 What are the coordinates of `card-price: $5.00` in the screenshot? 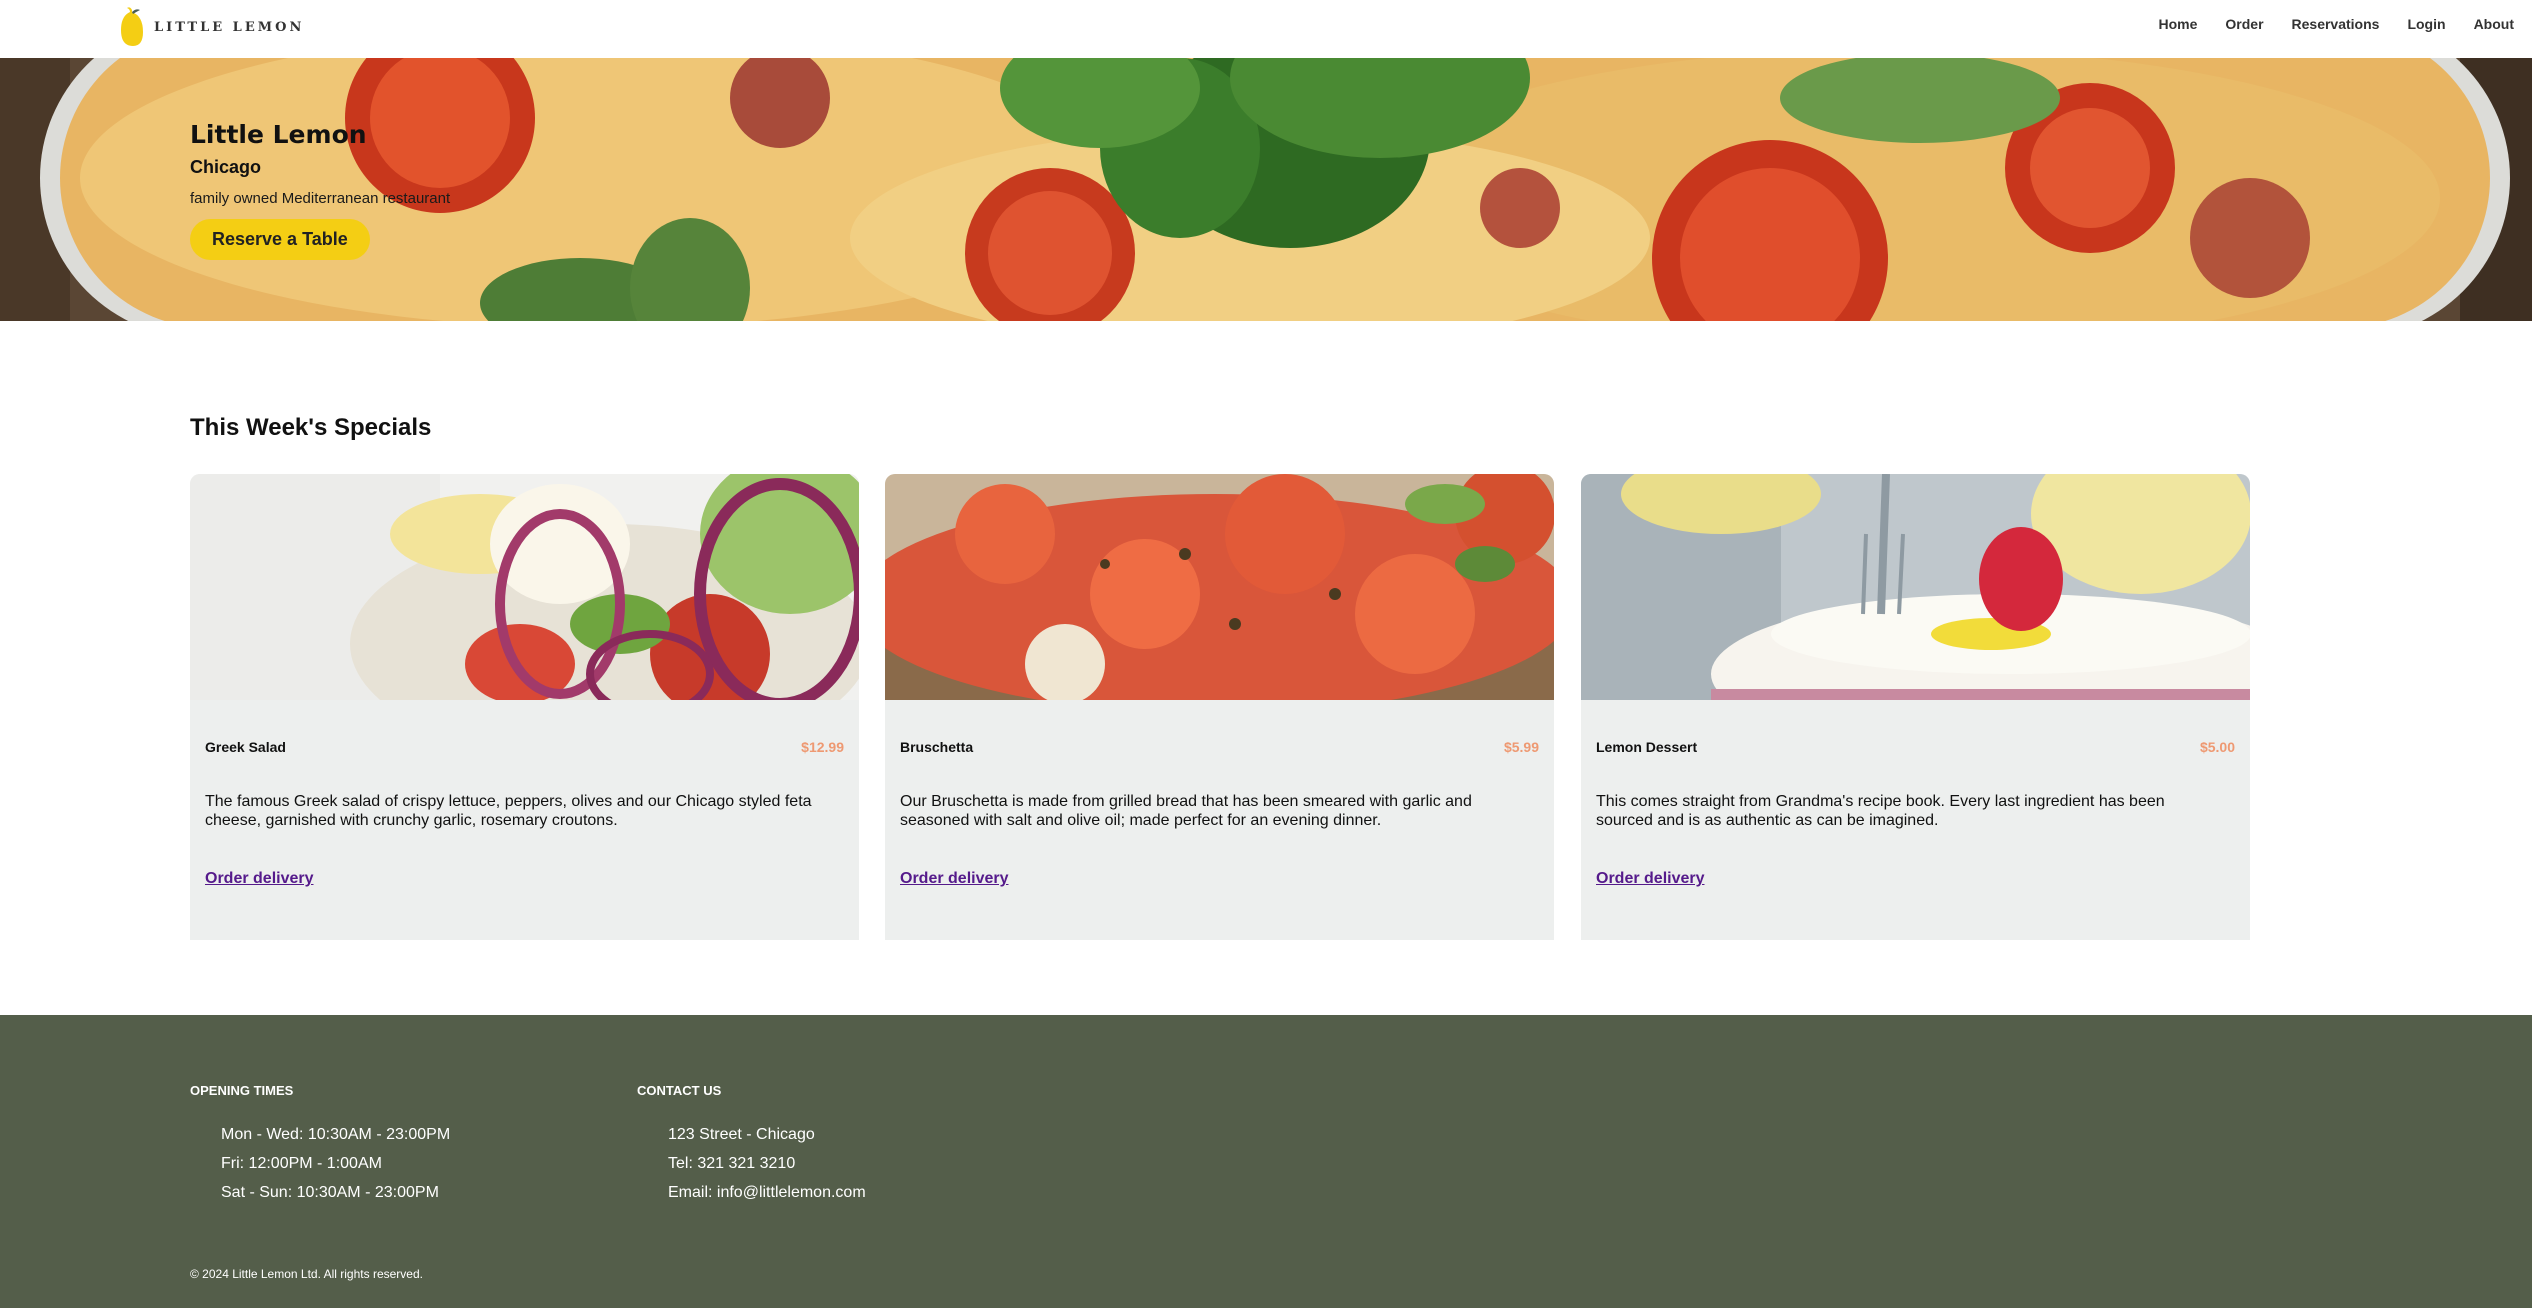 It's located at (2217, 747).